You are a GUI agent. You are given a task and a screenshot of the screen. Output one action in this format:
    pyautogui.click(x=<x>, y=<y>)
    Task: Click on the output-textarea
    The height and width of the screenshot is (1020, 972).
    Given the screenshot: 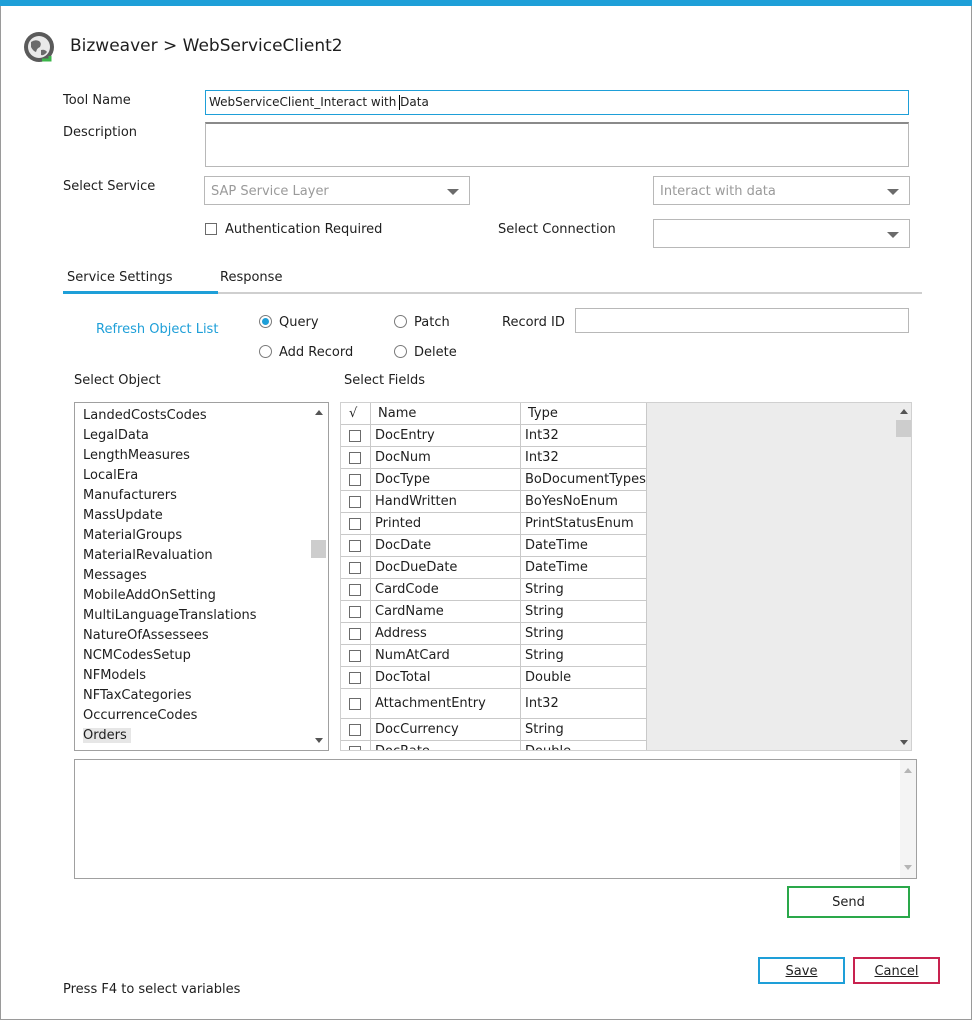 What is the action you would take?
    pyautogui.click(x=495, y=819)
    